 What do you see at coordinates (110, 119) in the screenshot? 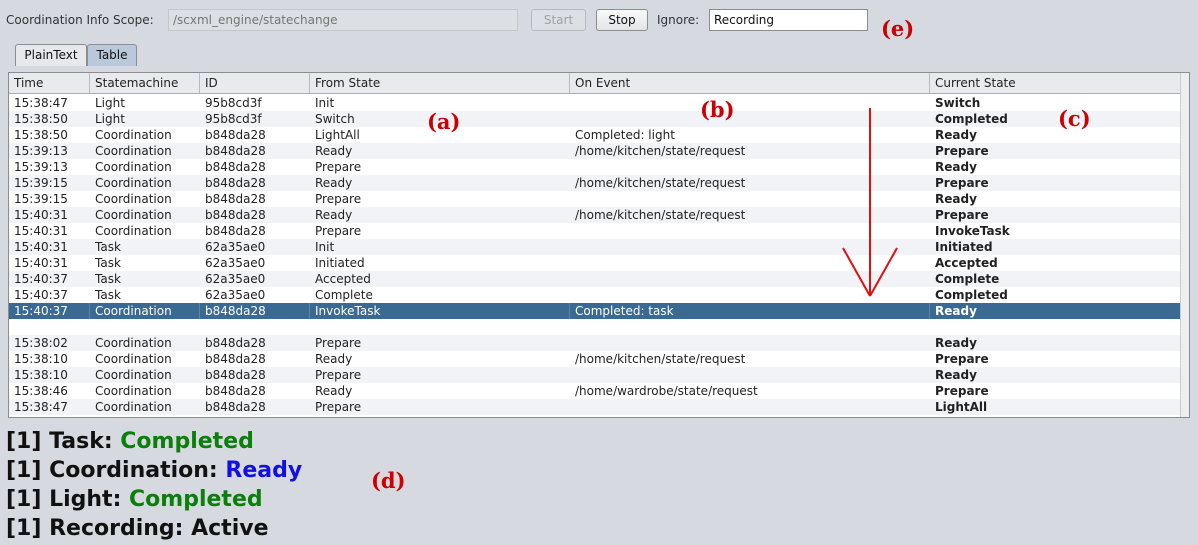
I see `cell-statemachine: Light` at bounding box center [110, 119].